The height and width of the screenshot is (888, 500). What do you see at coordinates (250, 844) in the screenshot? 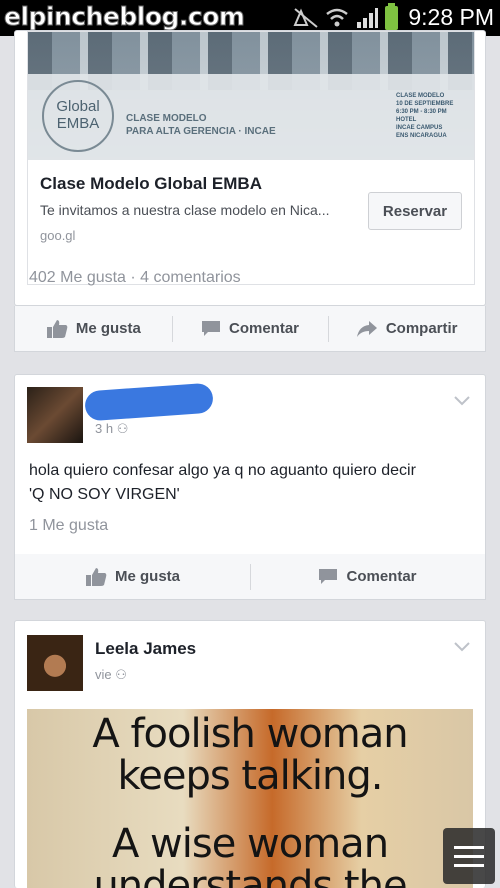
I see `image-text-line: A wise woman` at bounding box center [250, 844].